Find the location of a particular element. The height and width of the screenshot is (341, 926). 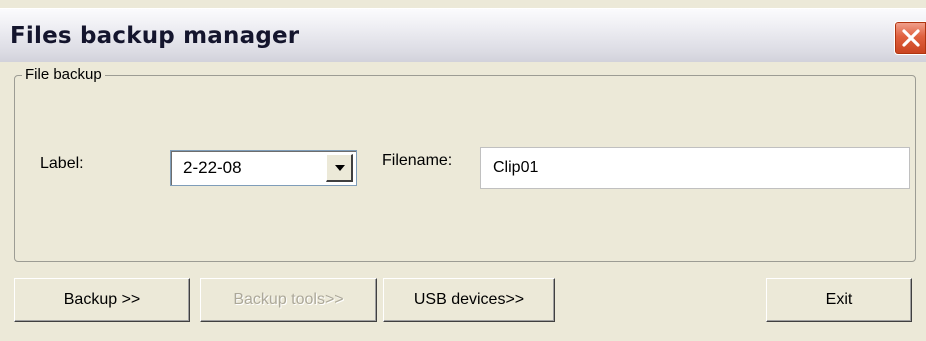

label-dropdown-value: 2-22-08 is located at coordinates (212, 167).